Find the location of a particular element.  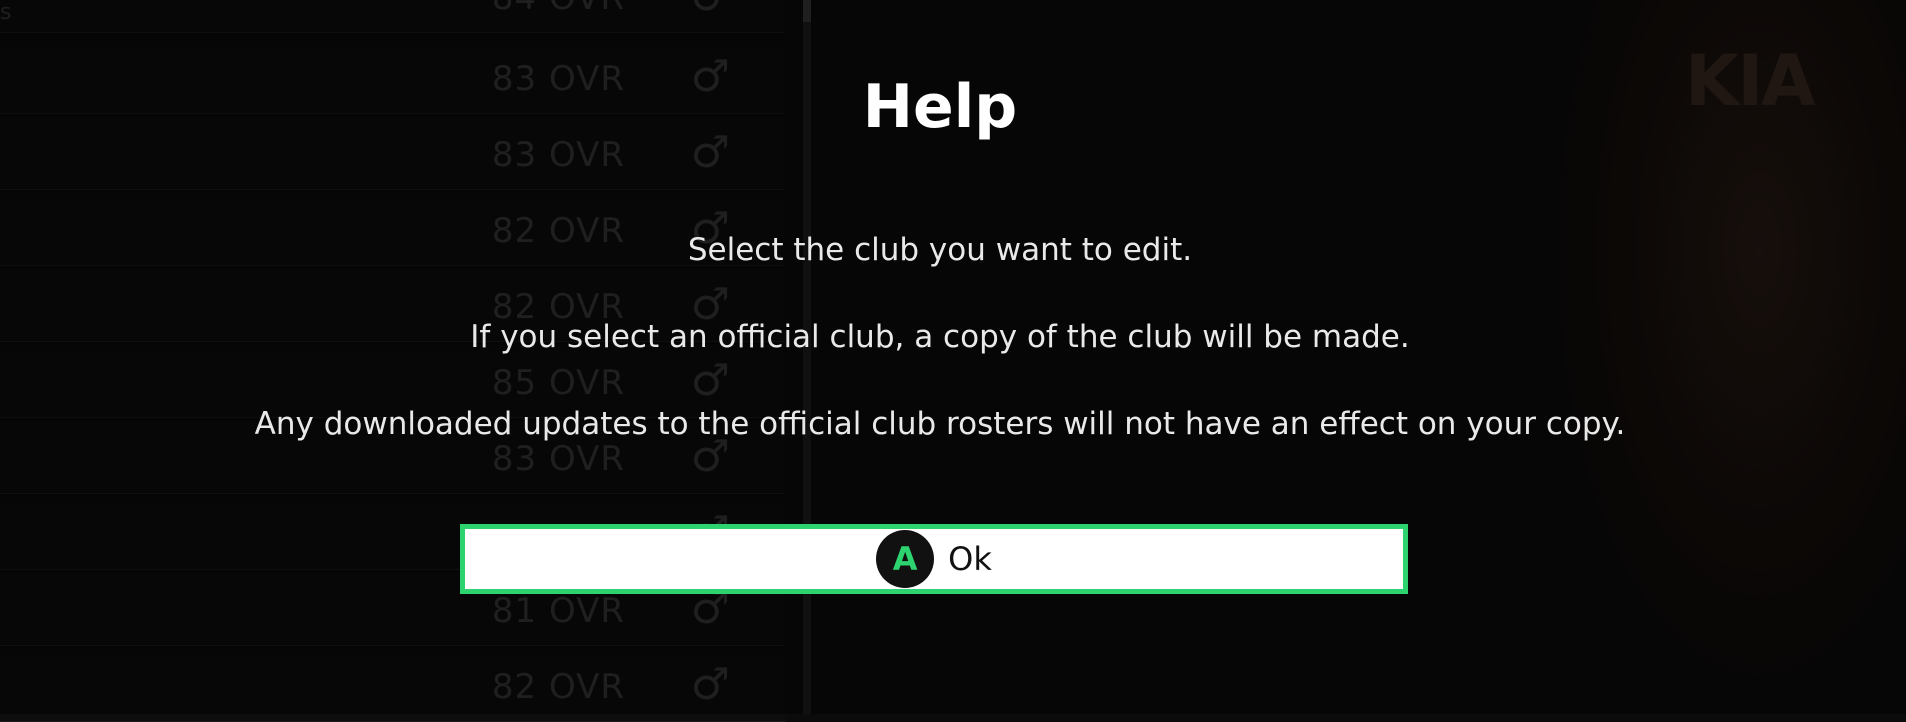

dialog-title: Help is located at coordinates (940, 107).